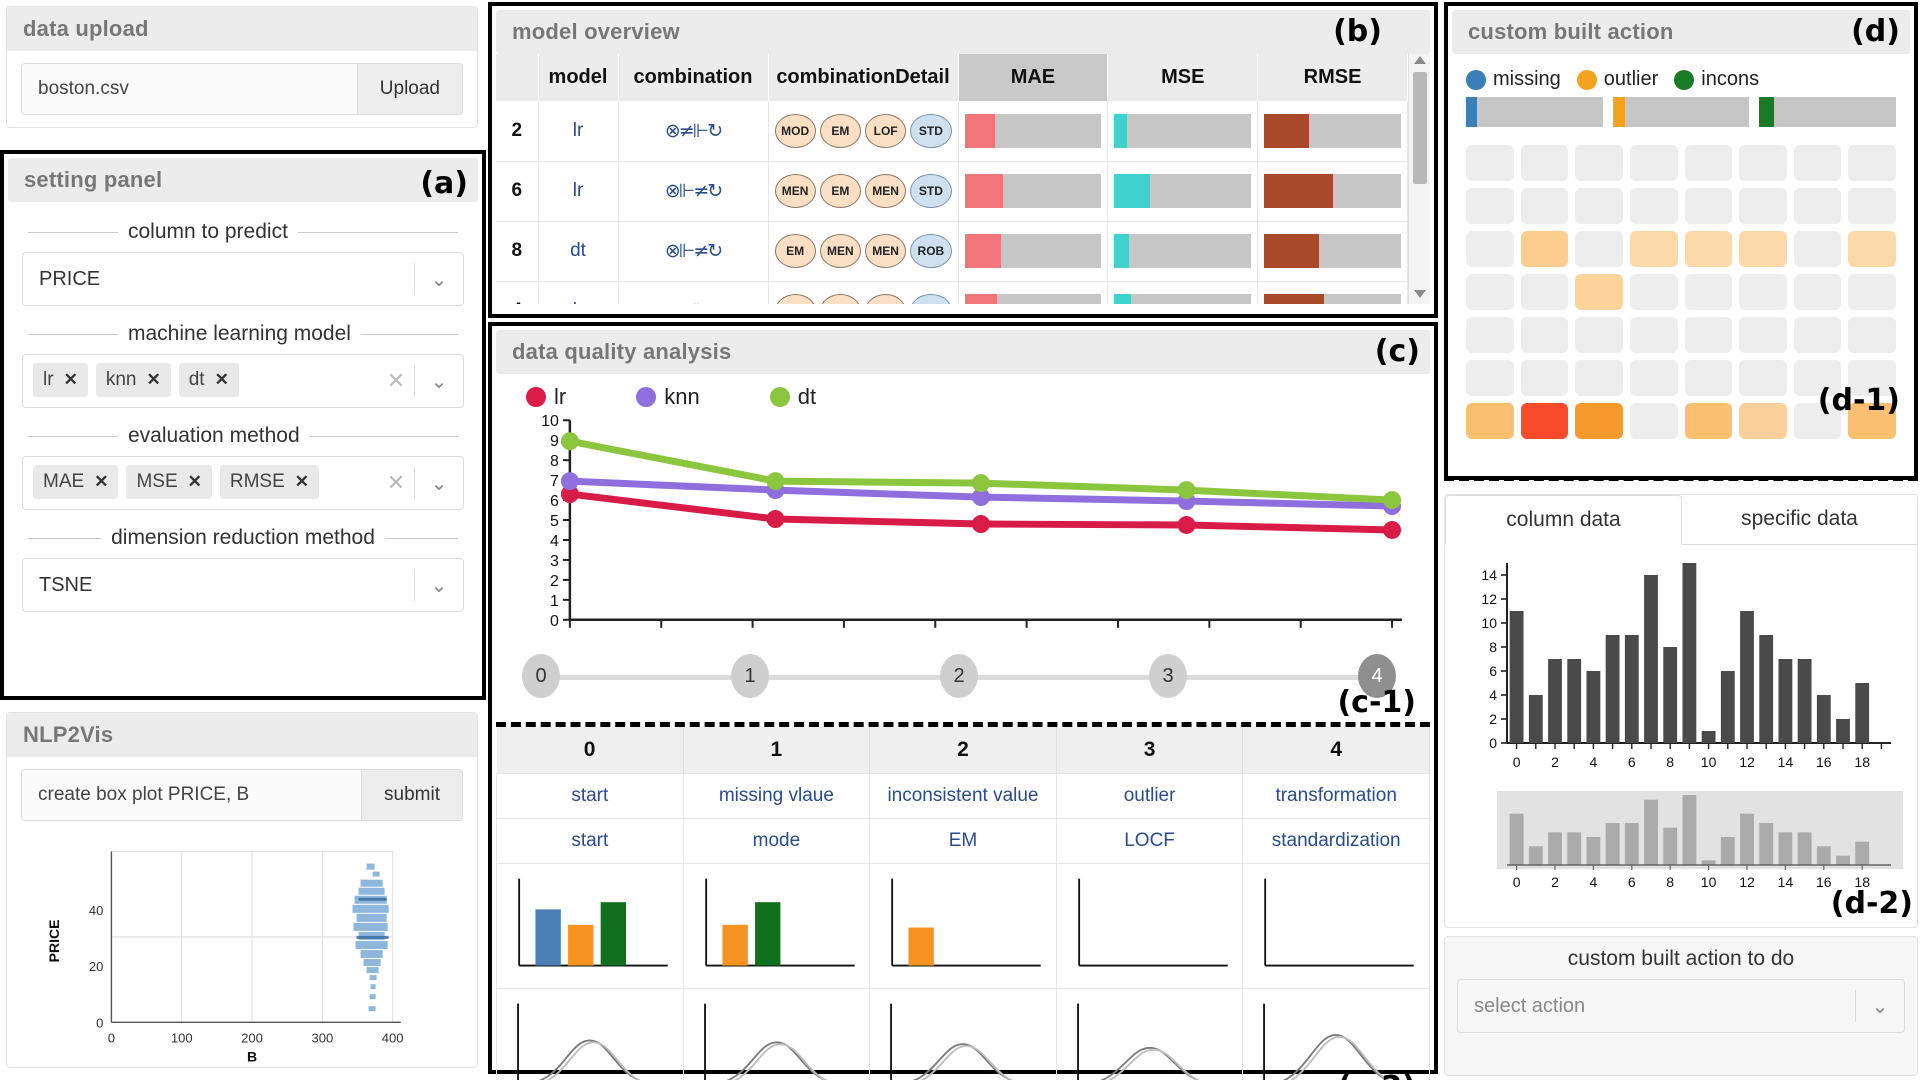 The image size is (1920, 1080). What do you see at coordinates (1681, 1006) in the screenshot?
I see `select-action-dropdown: select action ⌄` at bounding box center [1681, 1006].